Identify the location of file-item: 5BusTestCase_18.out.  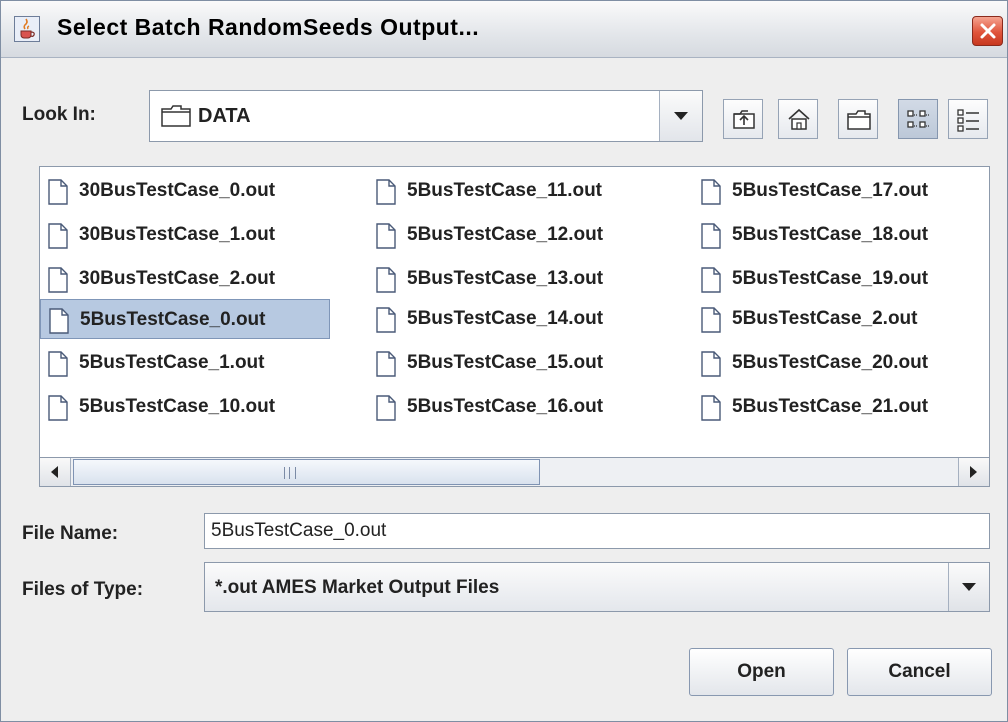
(841, 235).